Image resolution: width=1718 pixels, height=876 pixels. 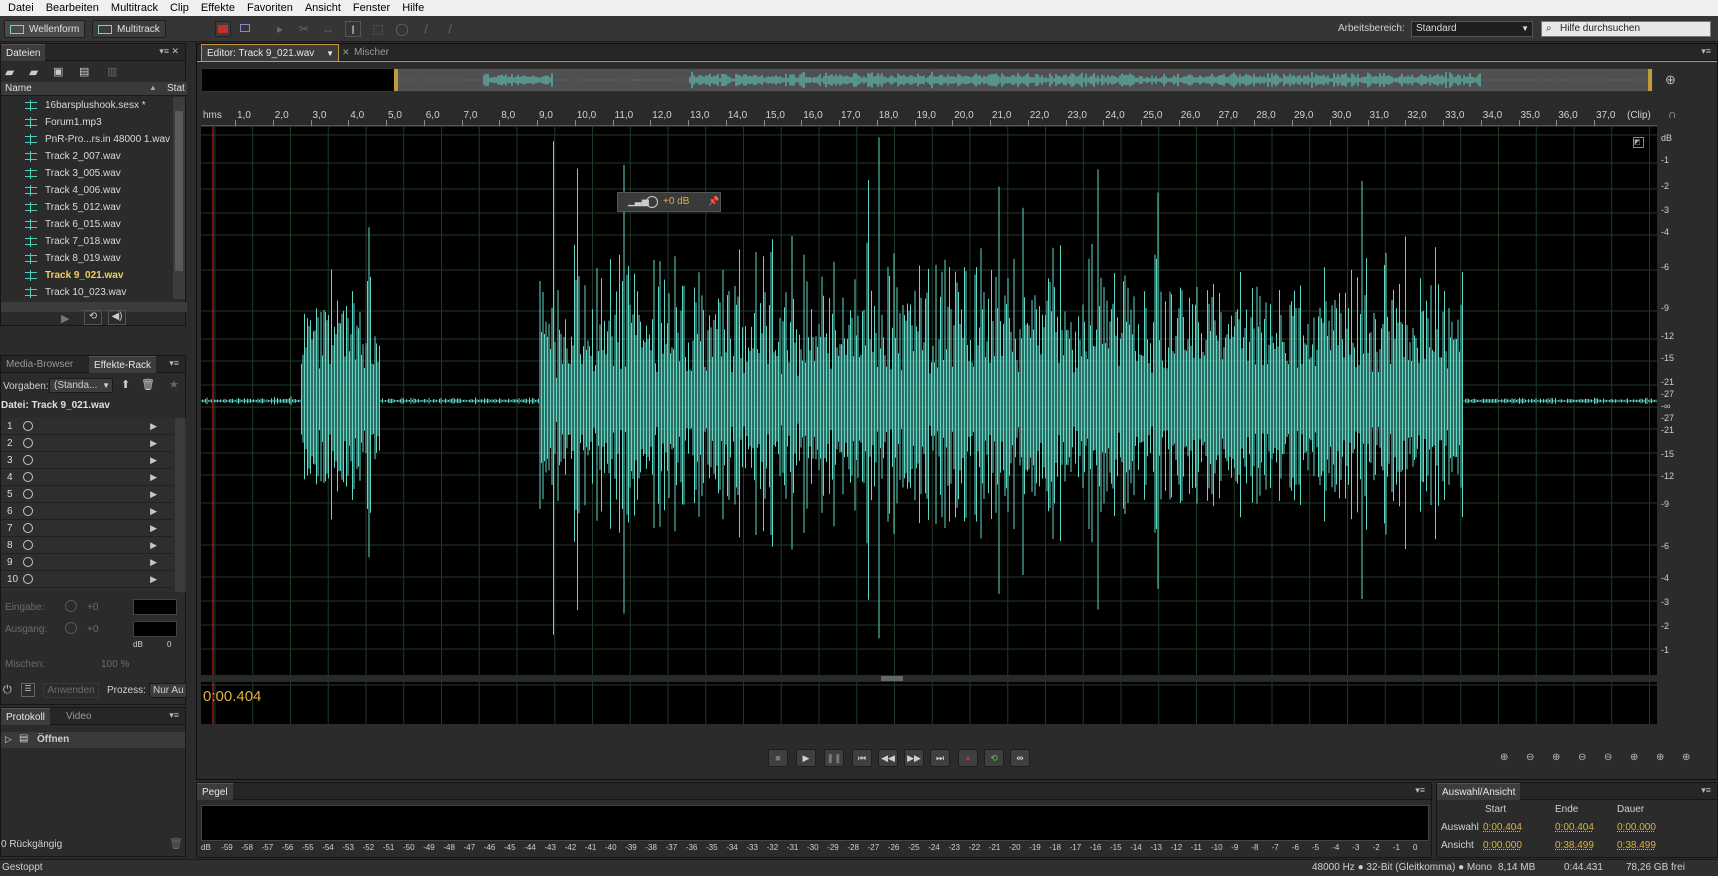 What do you see at coordinates (134, 8) in the screenshot?
I see `menu-multitrack: Multitrack` at bounding box center [134, 8].